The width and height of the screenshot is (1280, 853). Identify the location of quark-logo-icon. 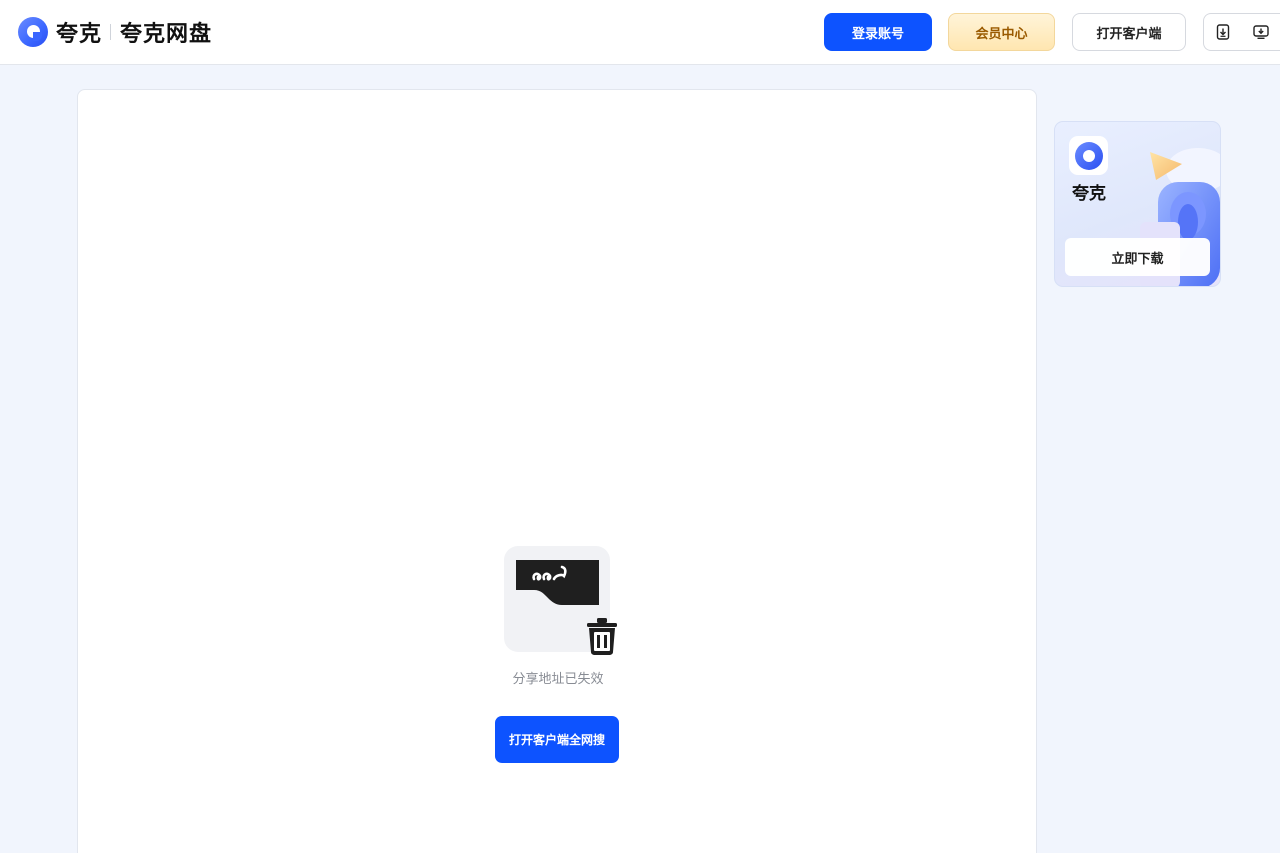
(33, 32).